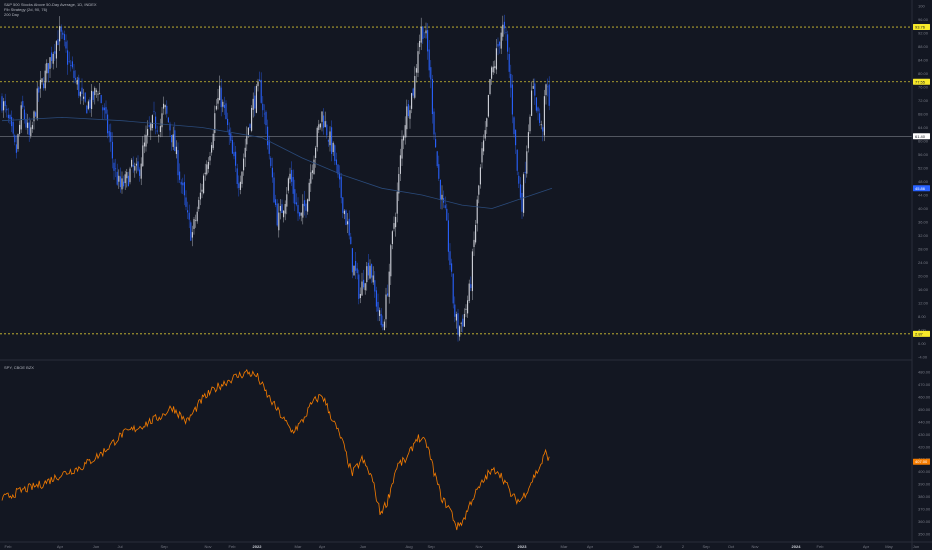 The image size is (932, 550). I want to click on spy-badge-label: 407.00, so click(921, 461).